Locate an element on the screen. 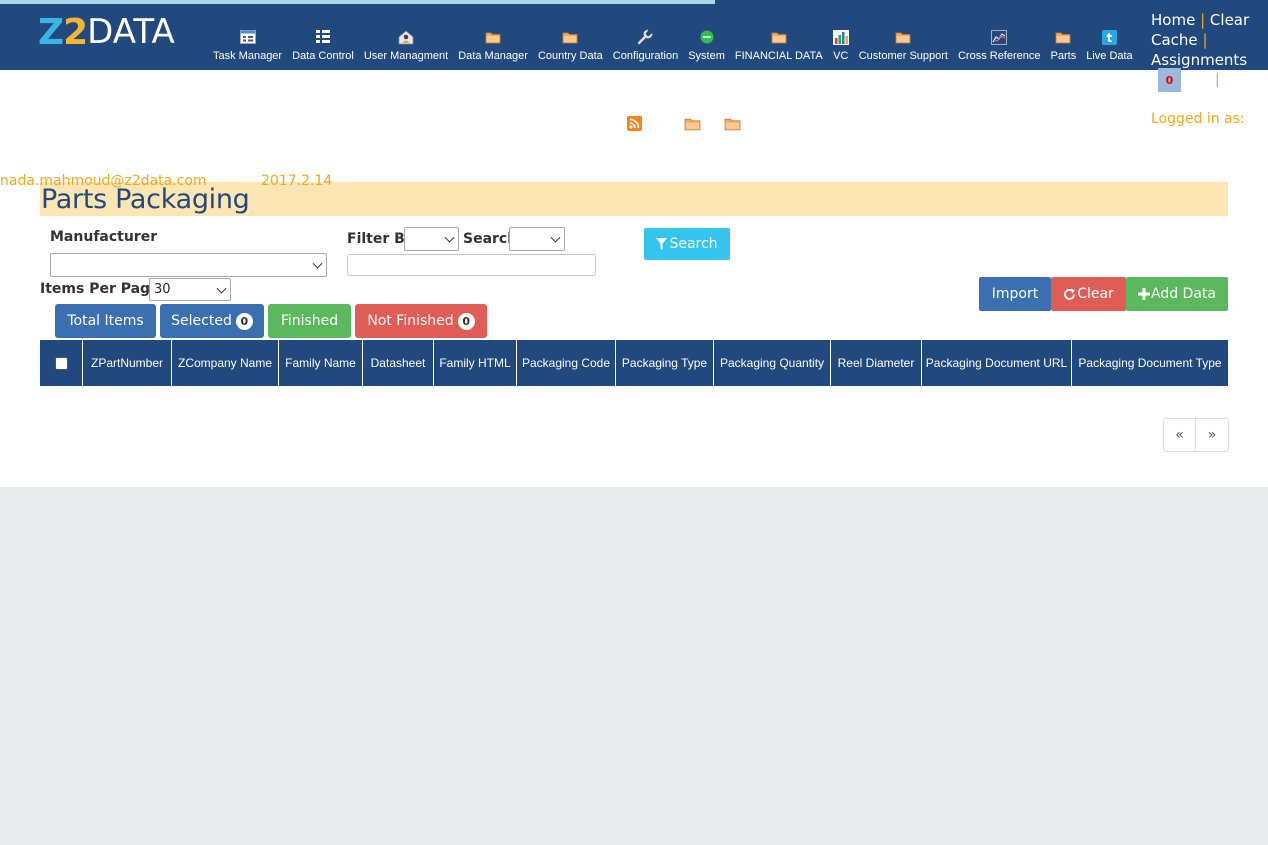 The width and height of the screenshot is (1268, 845). manufacturer-label: Manufacturer is located at coordinates (104, 237).